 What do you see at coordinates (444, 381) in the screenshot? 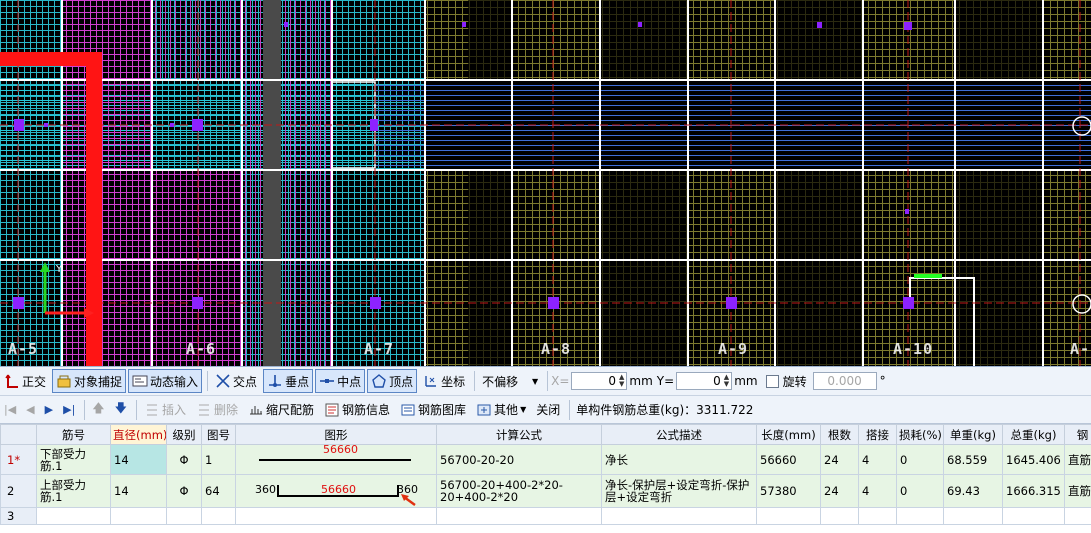
I see `coordinate-button: 坐标` at bounding box center [444, 381].